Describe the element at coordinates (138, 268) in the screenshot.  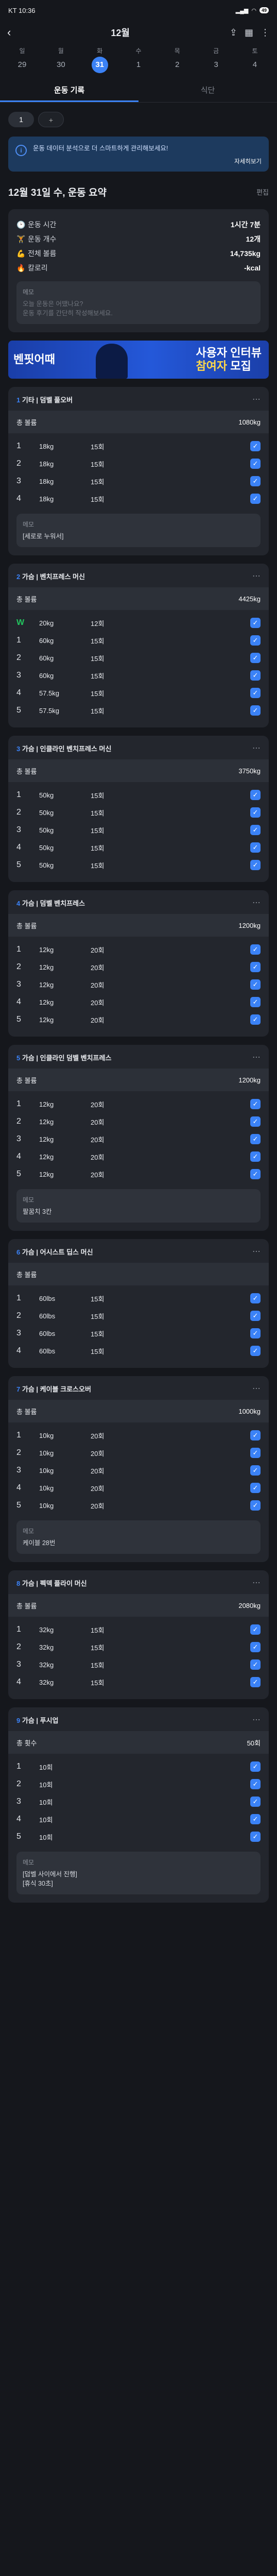
I see `summary-row: 🔥 칼로리 -kcal` at that location.